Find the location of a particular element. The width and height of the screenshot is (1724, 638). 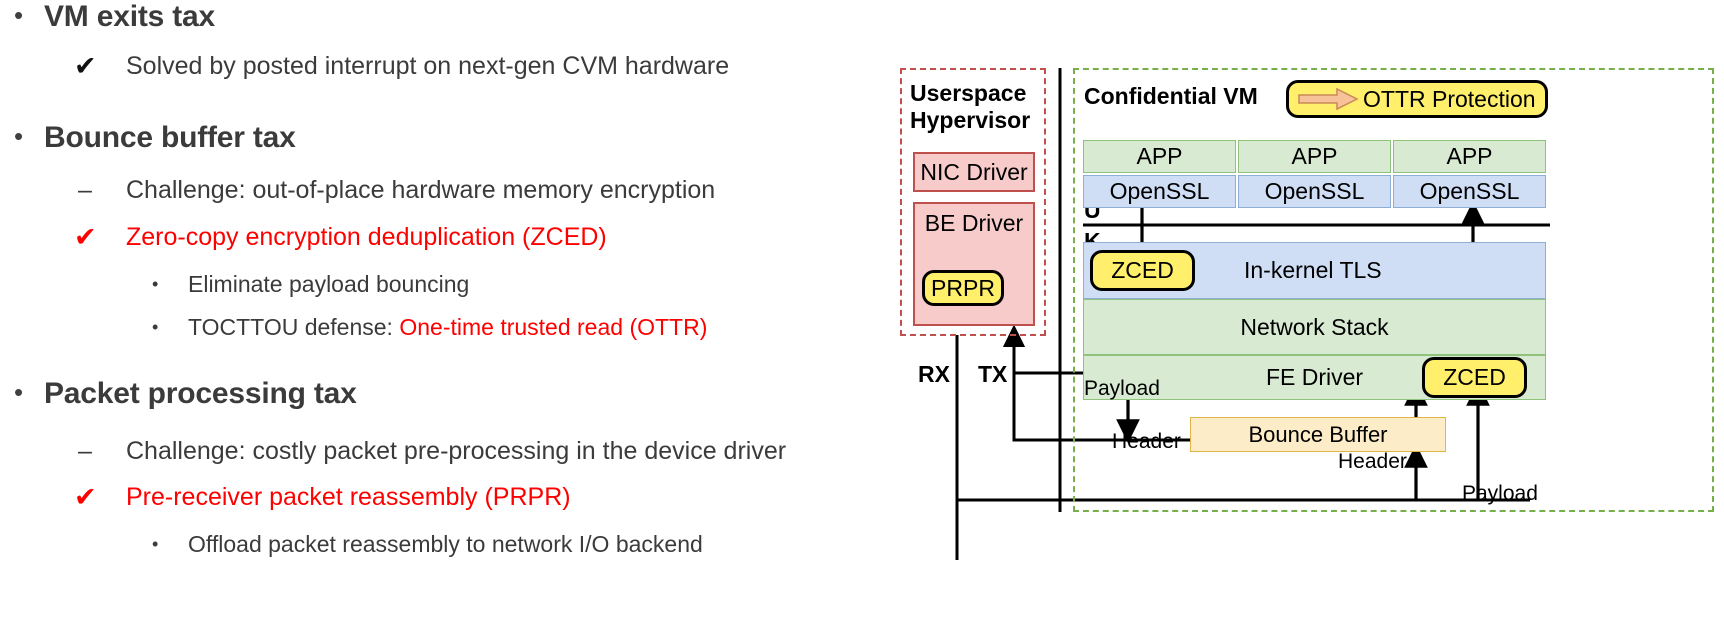

prpr-label: PRPR is located at coordinates (963, 287).